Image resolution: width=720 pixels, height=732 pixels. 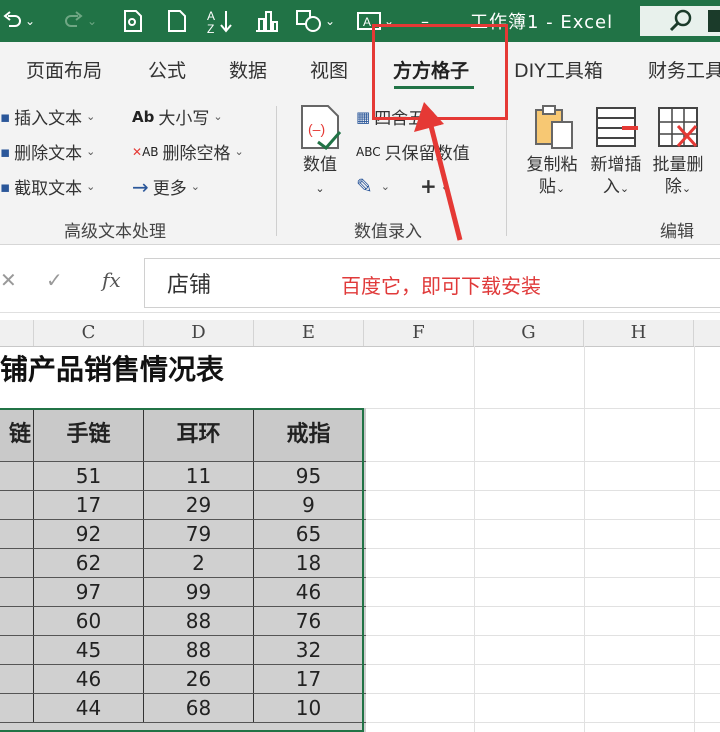 What do you see at coordinates (199, 563) in the screenshot?
I see `table-cell: 2` at bounding box center [199, 563].